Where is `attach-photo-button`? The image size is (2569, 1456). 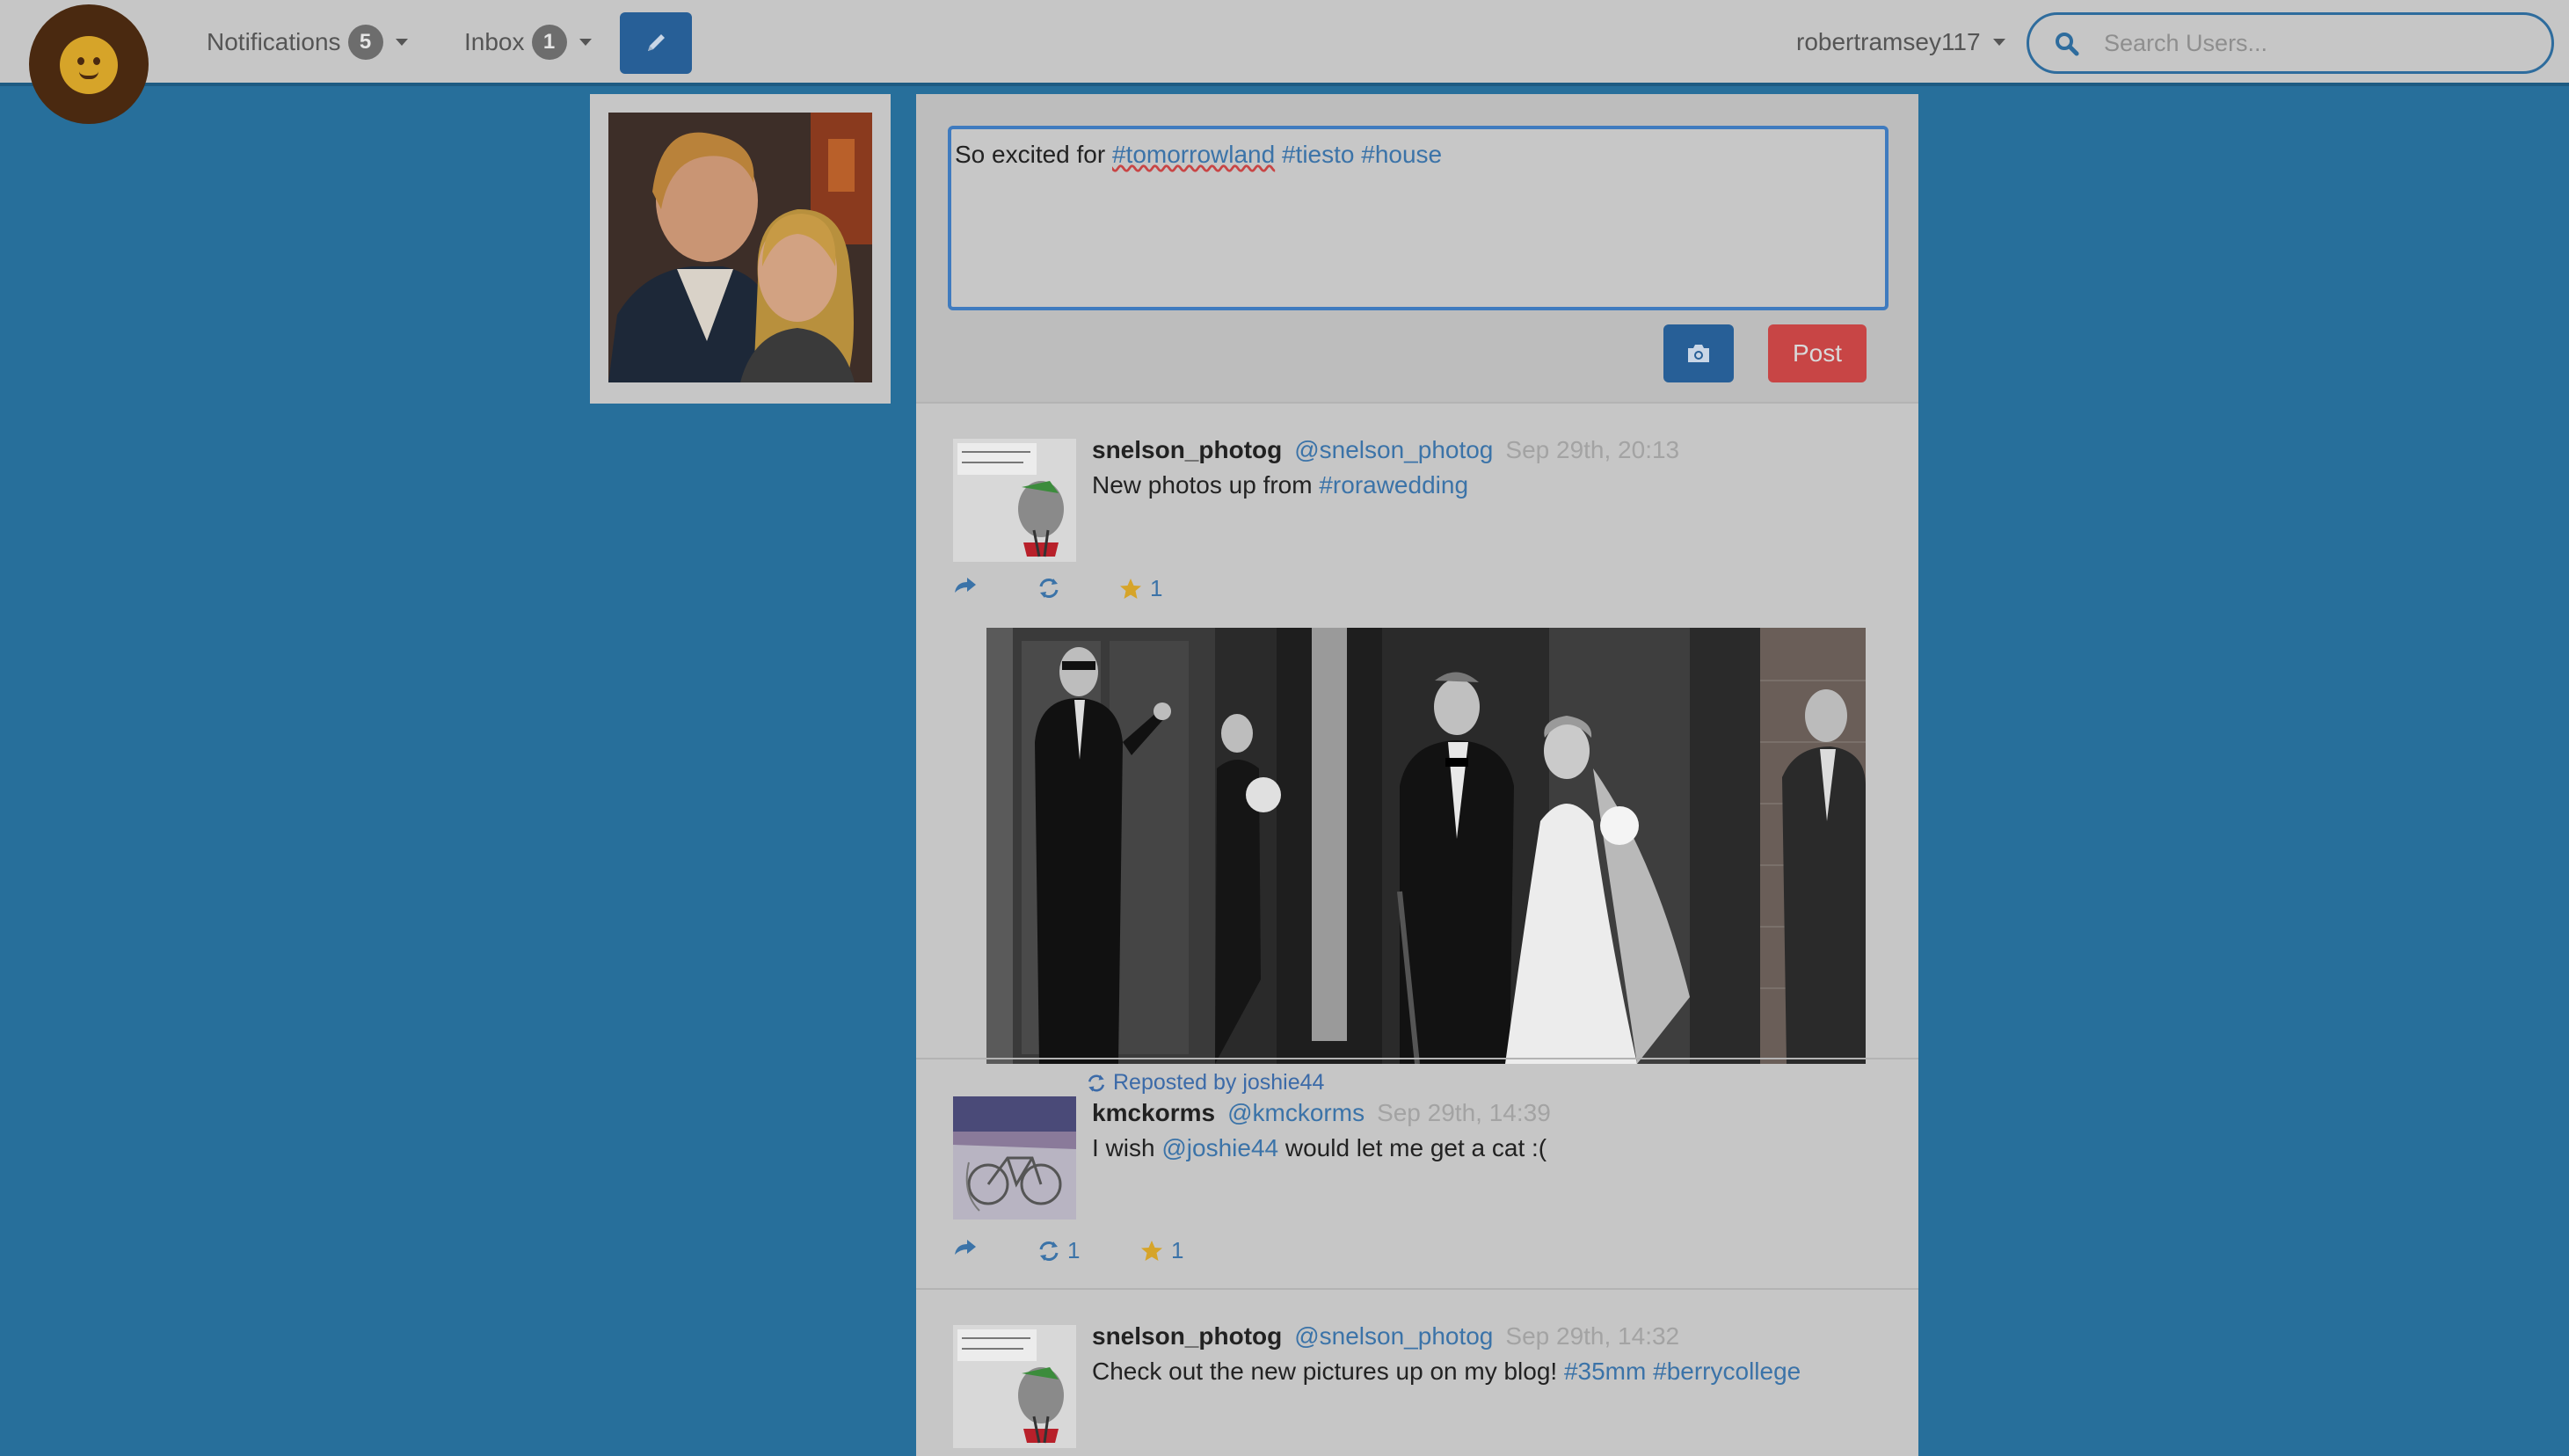
attach-photo-button is located at coordinates (1699, 353).